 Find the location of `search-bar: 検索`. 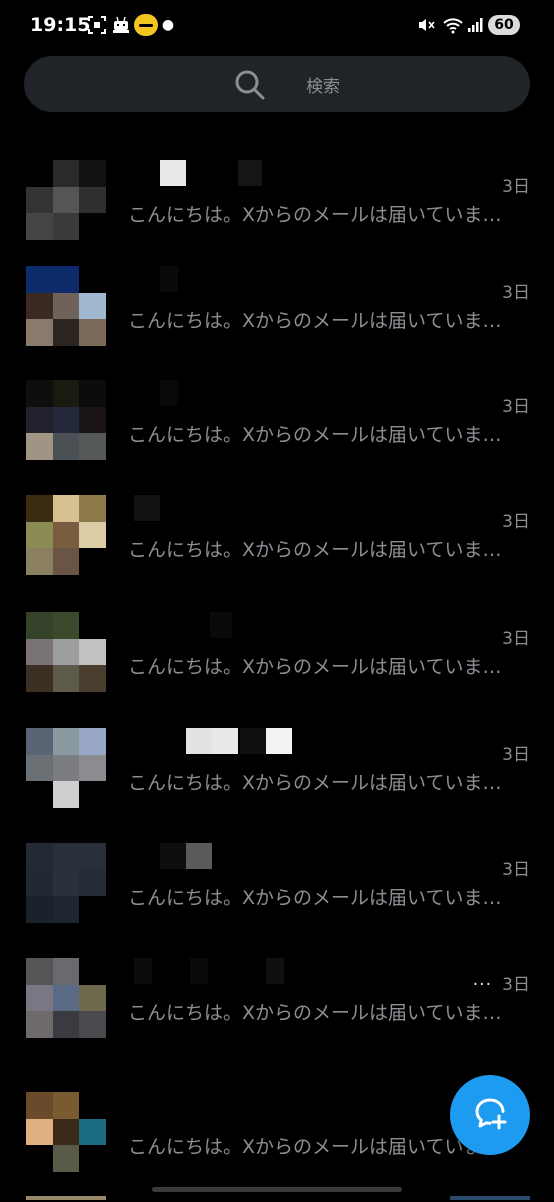

search-bar: 検索 is located at coordinates (277, 84).